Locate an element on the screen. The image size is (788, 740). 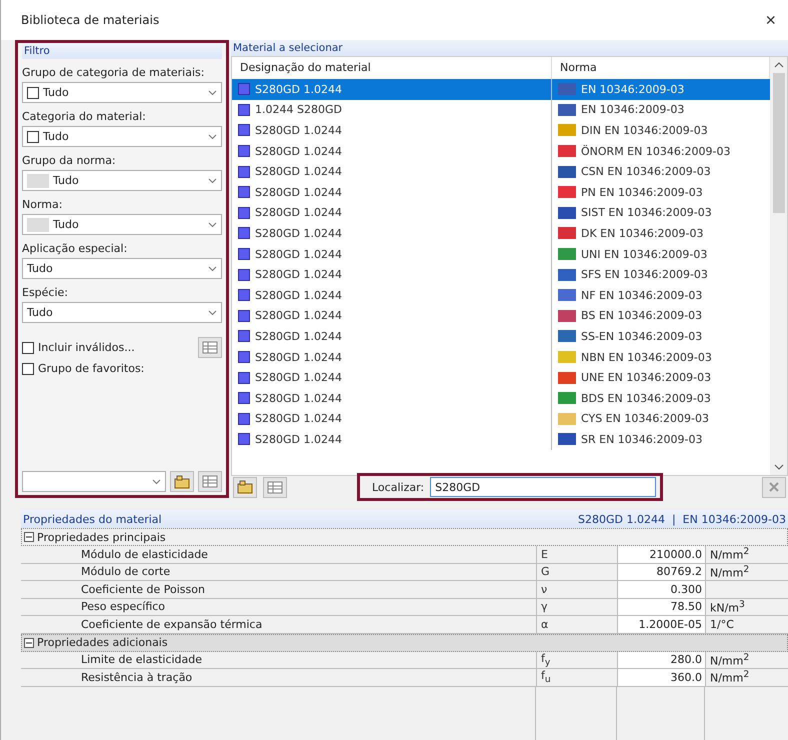
list-row: S280GD 1.0244 BDS EN 10346:2009-03 is located at coordinates (501, 398).